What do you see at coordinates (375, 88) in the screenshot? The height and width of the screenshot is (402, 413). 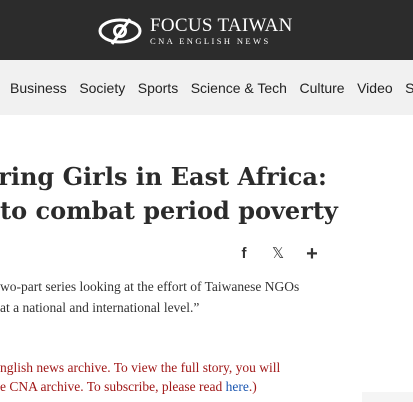 I see `nav-item-video: Video` at bounding box center [375, 88].